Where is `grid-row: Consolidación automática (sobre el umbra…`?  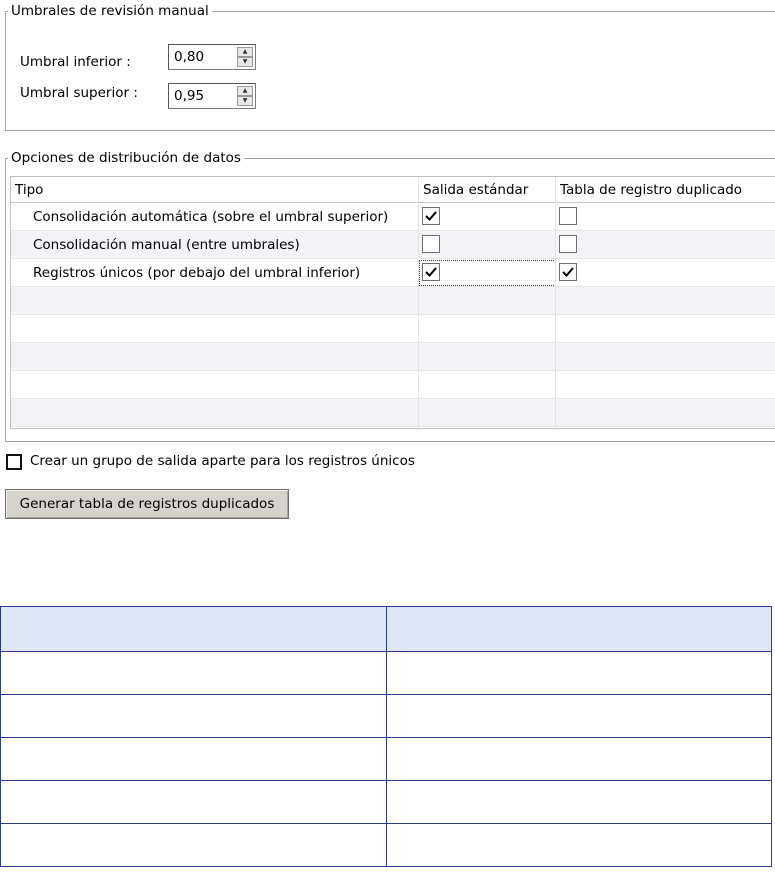
grid-row: Consolidación automática (sobre el umbra… is located at coordinates (393, 217).